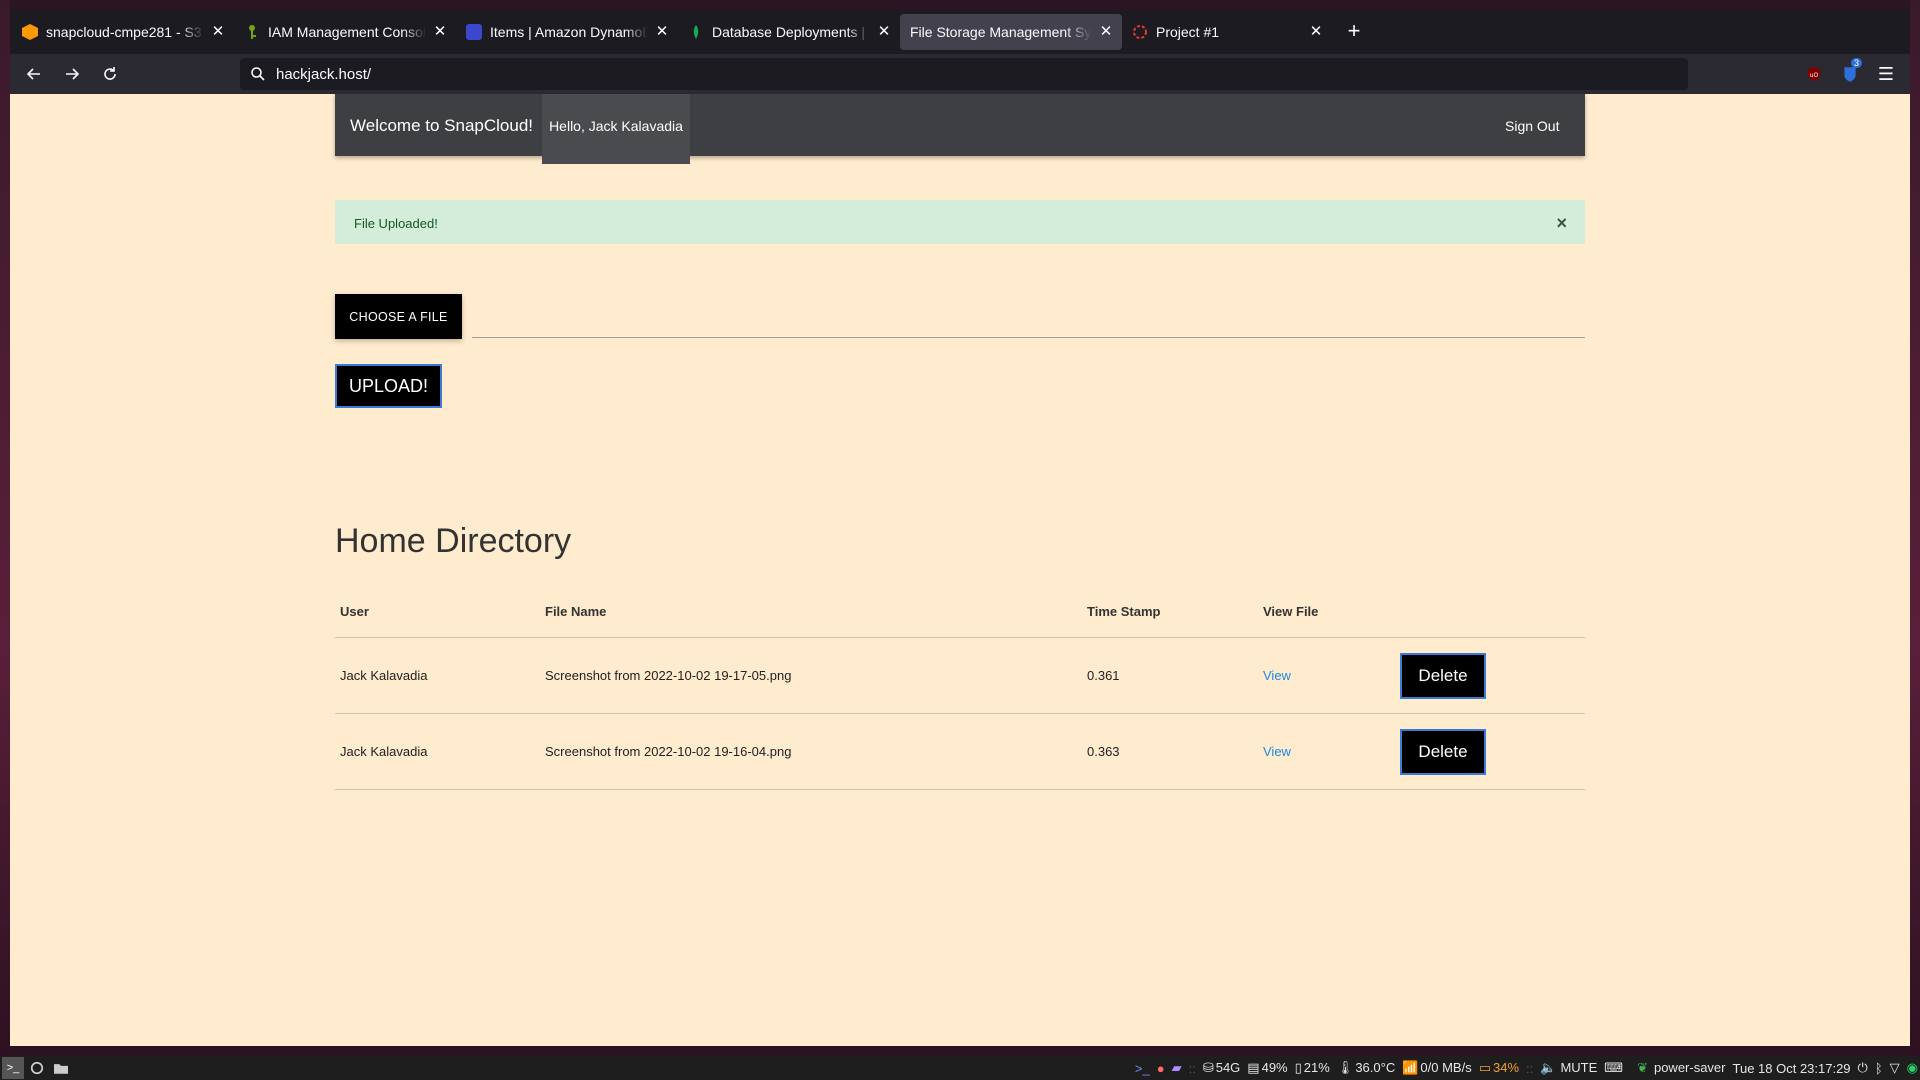  Describe the element at coordinates (1437, 1067) in the screenshot. I see `network-speed: 📶 0/0 MB/s` at that location.